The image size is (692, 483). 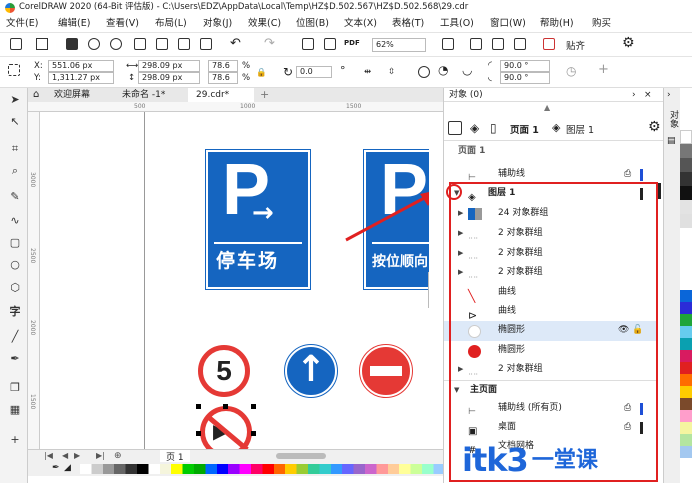 What do you see at coordinates (15, 388) in the screenshot?
I see `shadow-tool-icon: ❐` at bounding box center [15, 388].